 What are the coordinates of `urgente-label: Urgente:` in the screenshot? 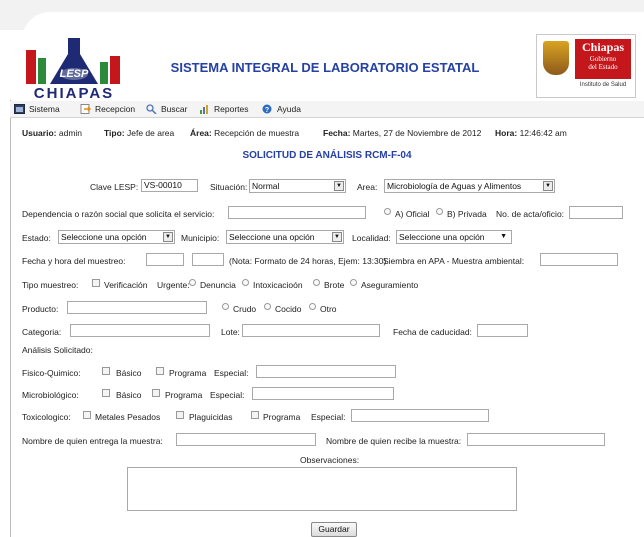 It's located at (173, 285).